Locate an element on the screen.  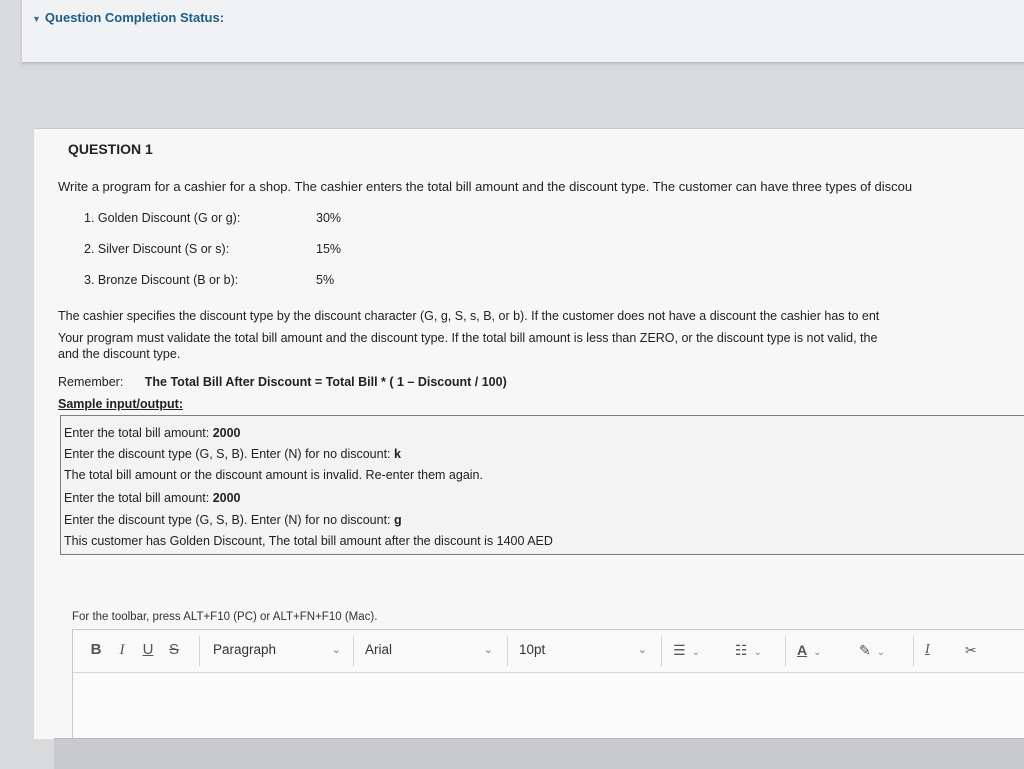
sample-heading: Sample input/output: is located at coordinates (120, 404).